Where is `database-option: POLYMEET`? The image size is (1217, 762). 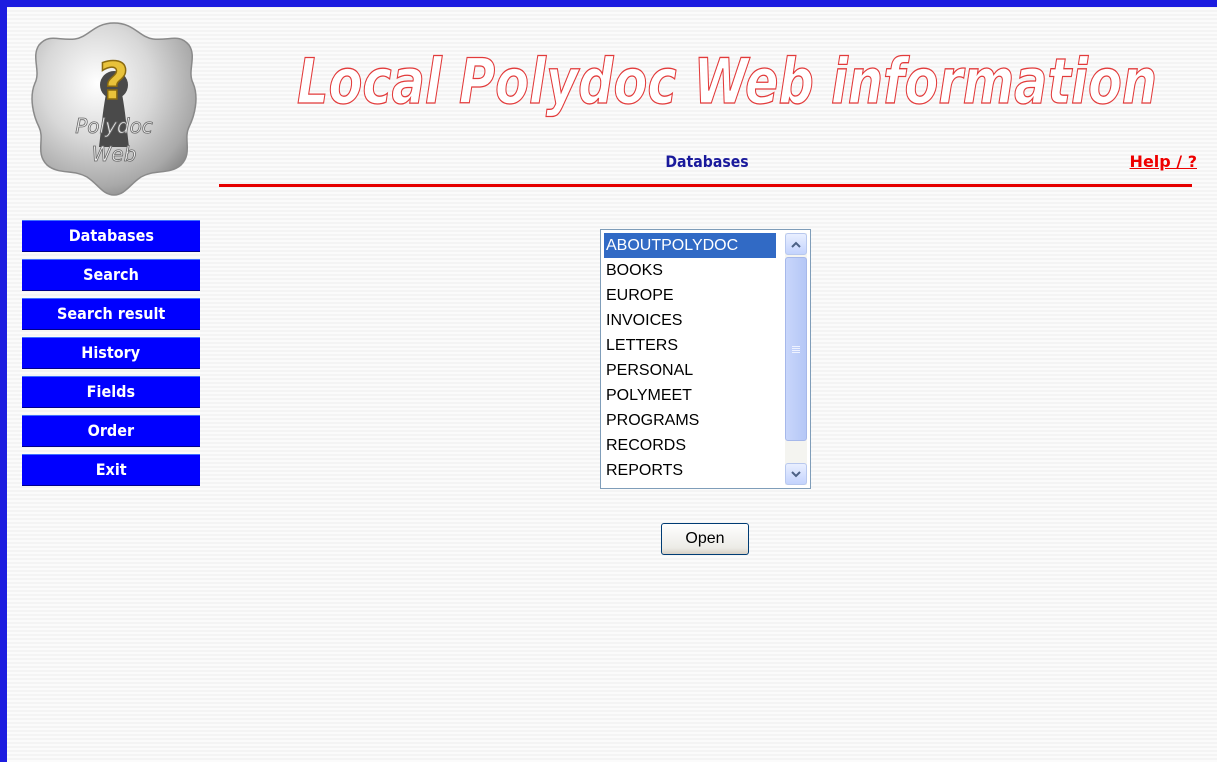
database-option: POLYMEET is located at coordinates (690, 395).